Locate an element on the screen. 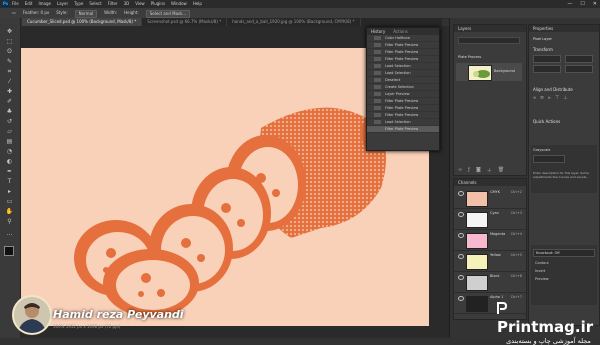 This screenshot has height=345, width=600. menu-image: Image is located at coordinates (44, 4).